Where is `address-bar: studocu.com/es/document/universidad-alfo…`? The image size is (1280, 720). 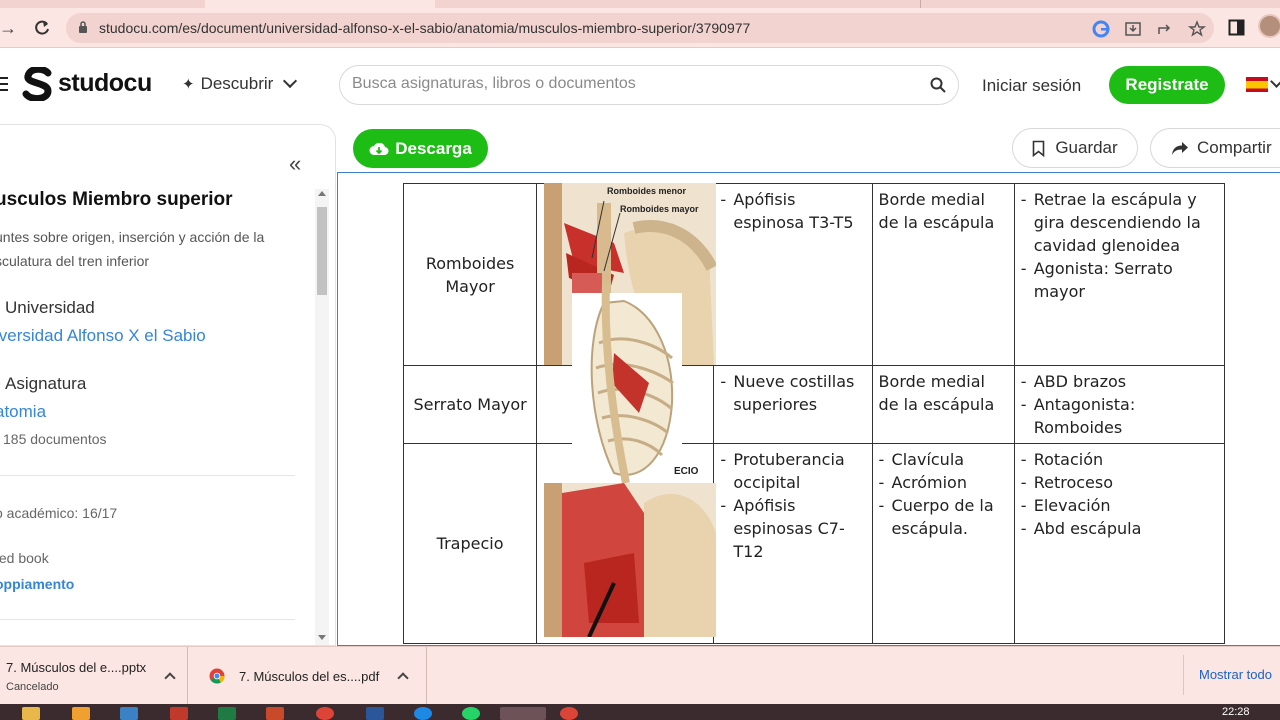 address-bar: studocu.com/es/document/universidad-alfo… is located at coordinates (640, 28).